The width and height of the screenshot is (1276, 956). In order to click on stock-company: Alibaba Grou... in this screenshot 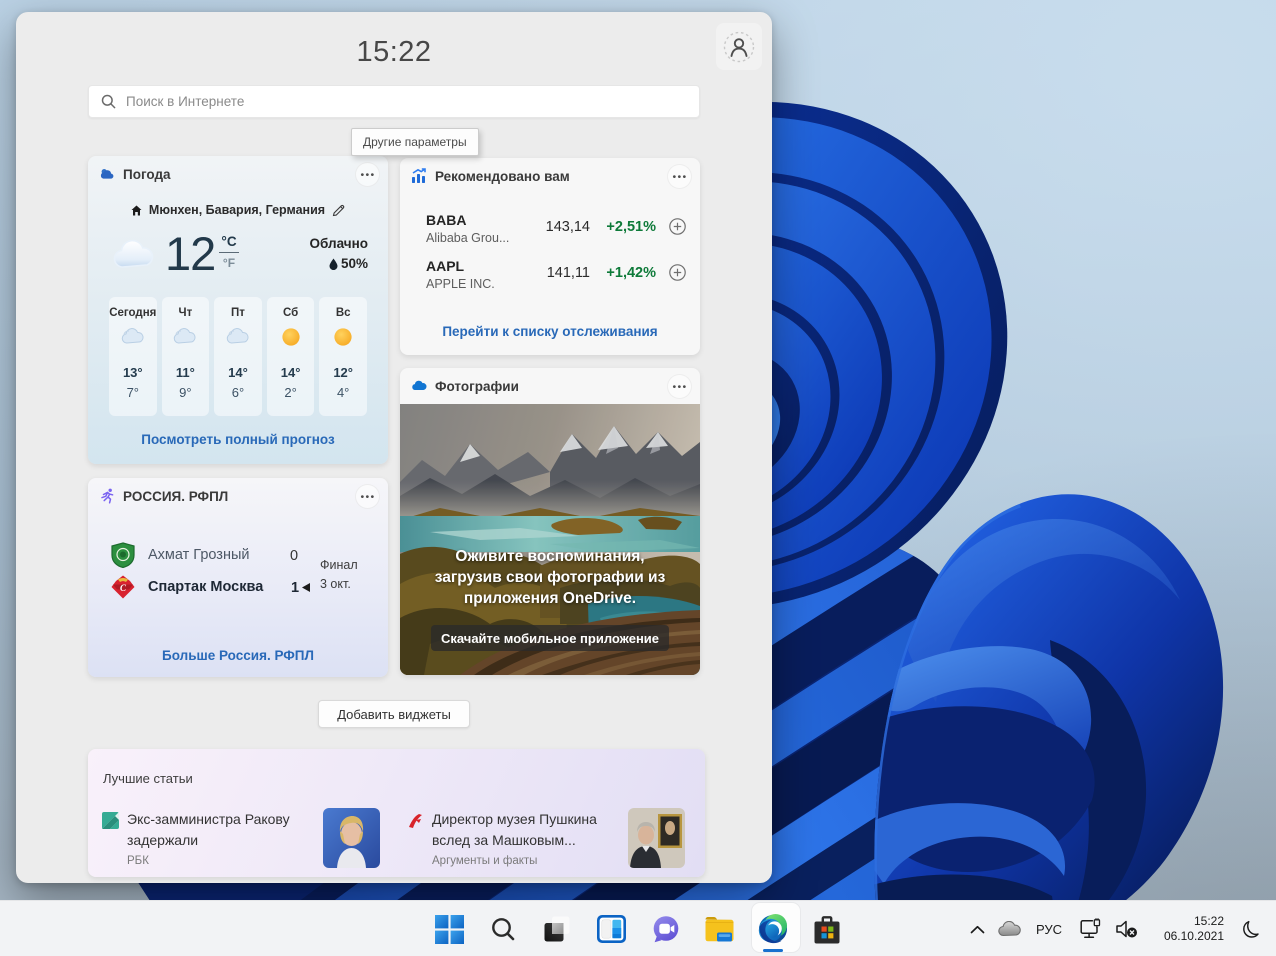, I will do `click(468, 238)`.